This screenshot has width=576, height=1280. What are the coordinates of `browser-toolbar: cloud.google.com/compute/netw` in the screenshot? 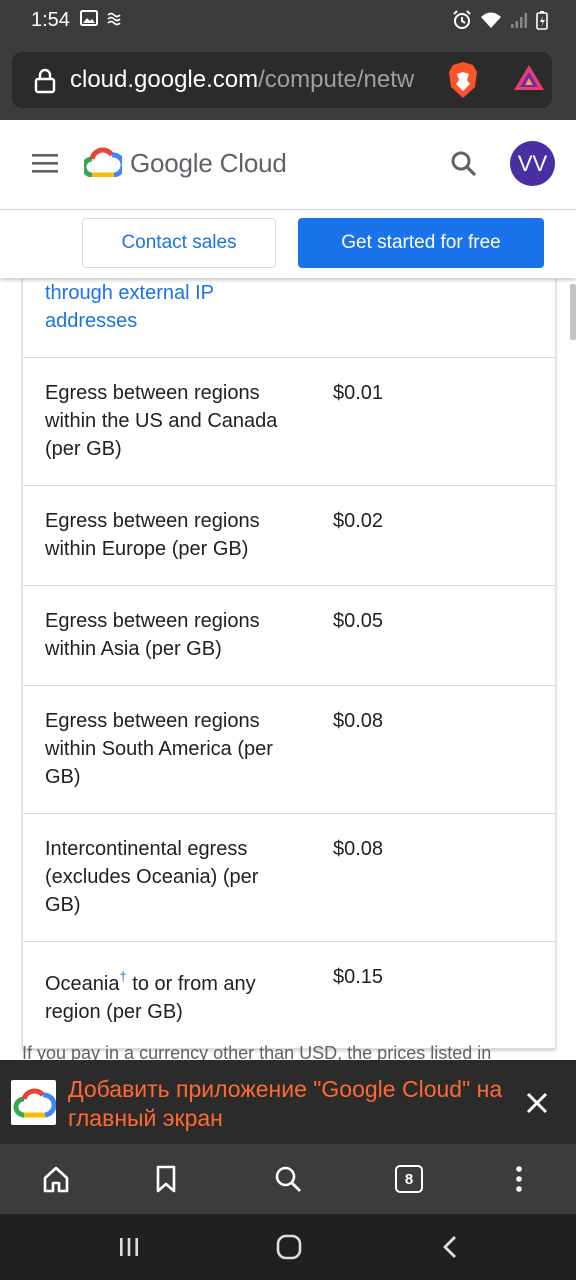 It's located at (288, 80).